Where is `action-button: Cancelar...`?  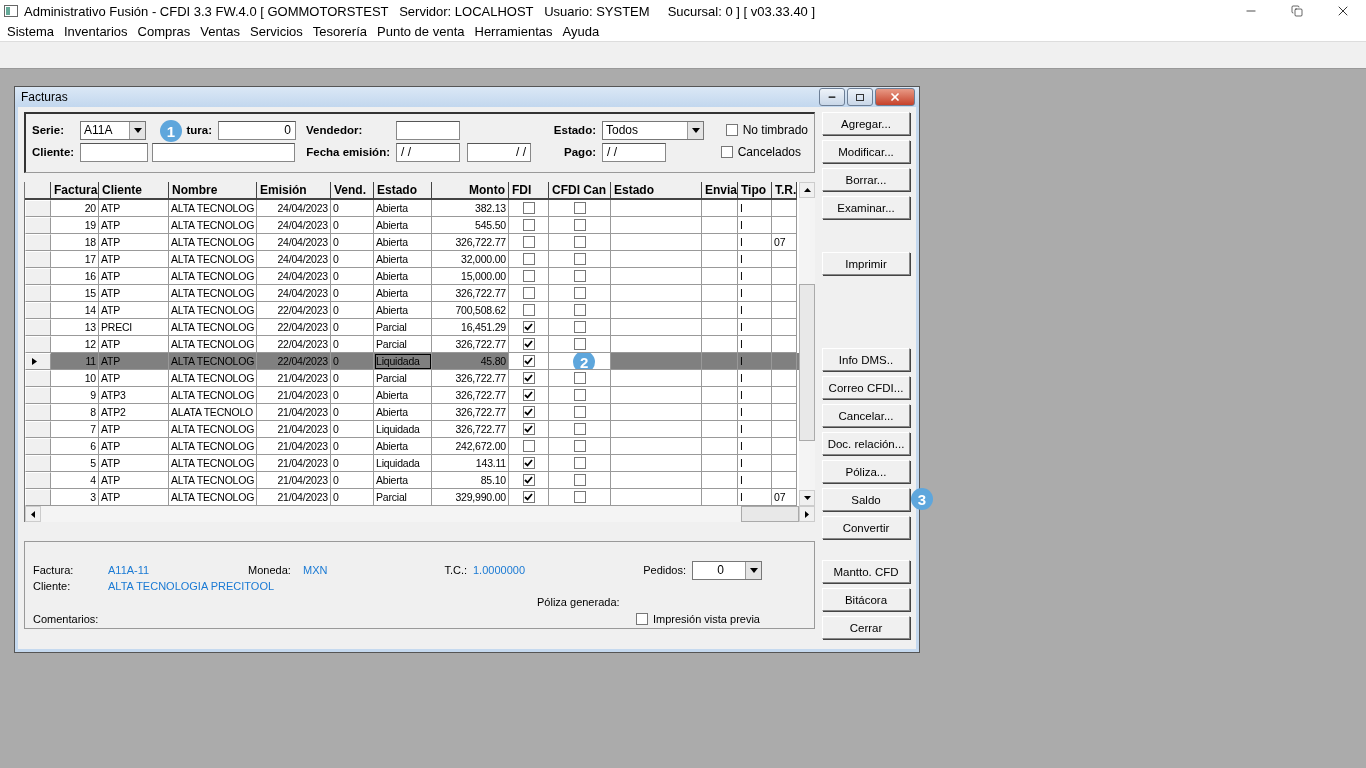 action-button: Cancelar... is located at coordinates (866, 415).